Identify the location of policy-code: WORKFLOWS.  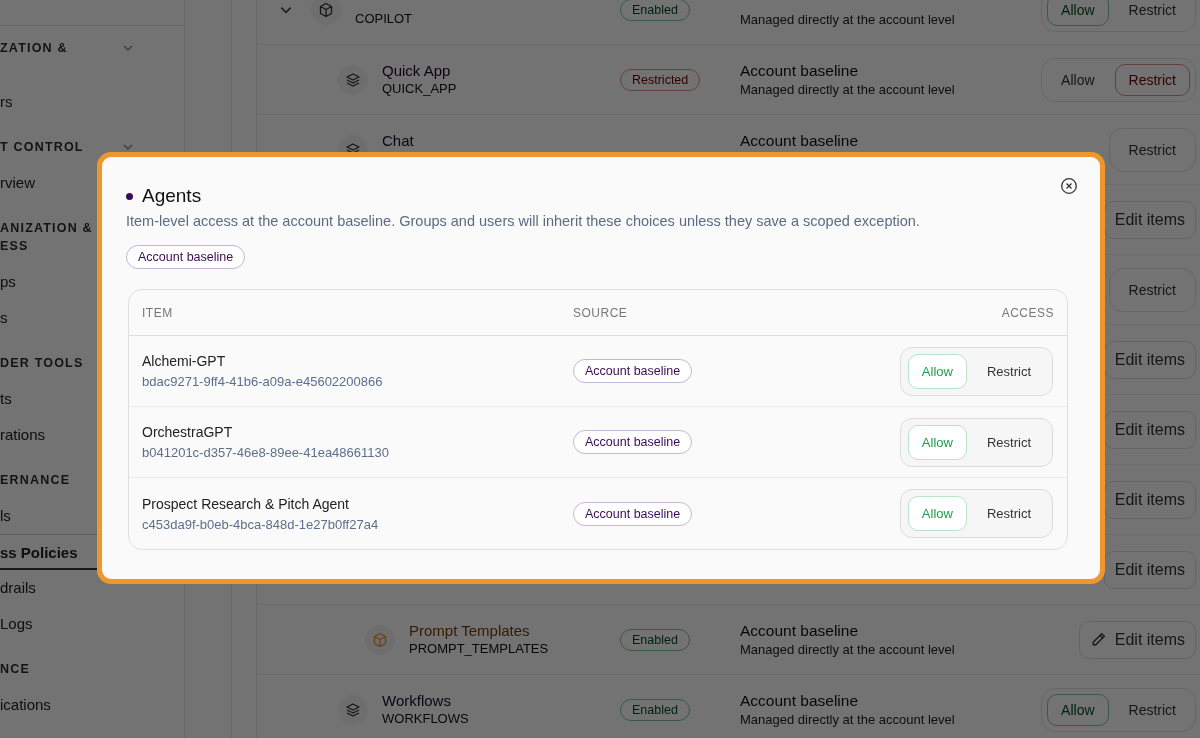
(425, 719).